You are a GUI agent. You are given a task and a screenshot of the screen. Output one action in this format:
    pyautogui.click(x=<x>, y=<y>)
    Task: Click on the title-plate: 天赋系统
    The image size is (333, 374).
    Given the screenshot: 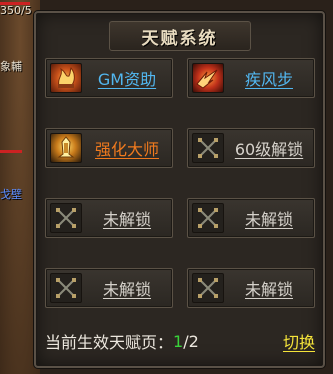 What is the action you would take?
    pyautogui.click(x=179, y=36)
    